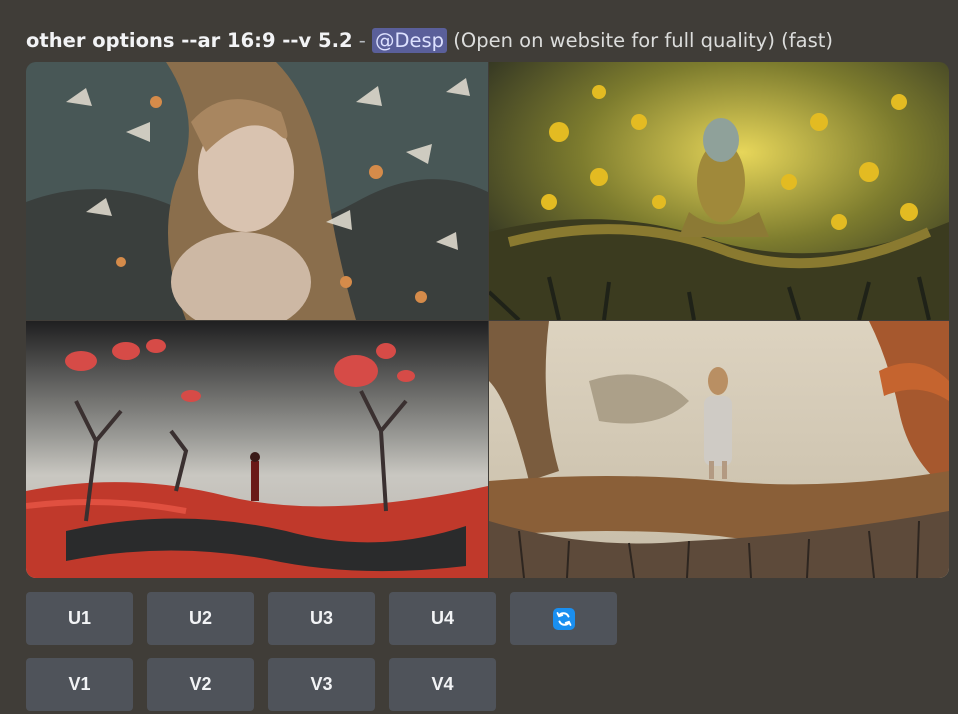  Describe the element at coordinates (321, 684) in the screenshot. I see `variation-button-3: V3` at that location.